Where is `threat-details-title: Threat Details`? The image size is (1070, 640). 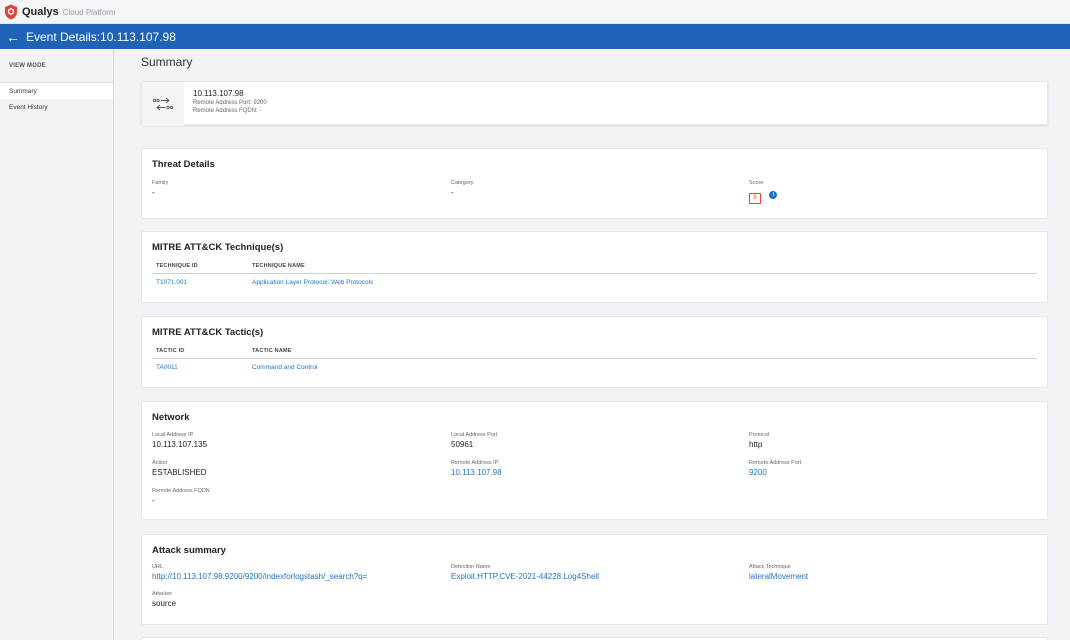
threat-details-title: Threat Details is located at coordinates (183, 164).